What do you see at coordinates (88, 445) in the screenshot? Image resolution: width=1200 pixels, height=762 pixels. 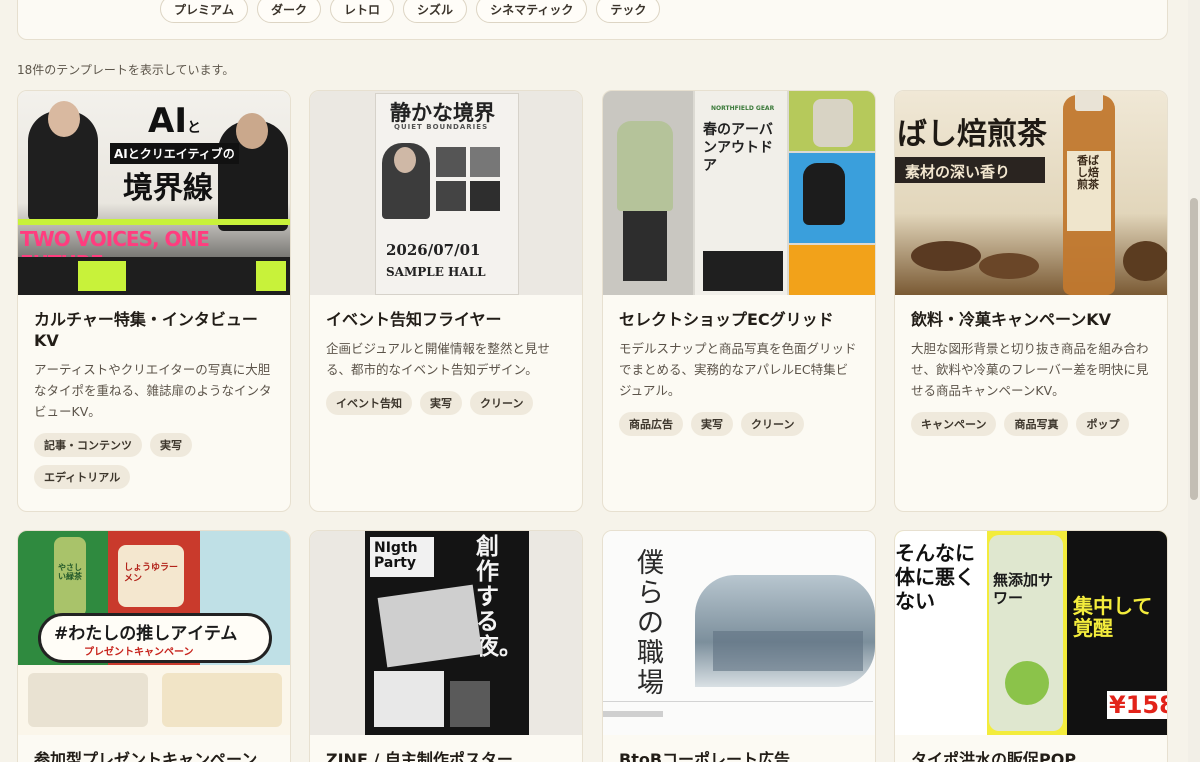 I see `tag: 記事・コンテンツ` at bounding box center [88, 445].